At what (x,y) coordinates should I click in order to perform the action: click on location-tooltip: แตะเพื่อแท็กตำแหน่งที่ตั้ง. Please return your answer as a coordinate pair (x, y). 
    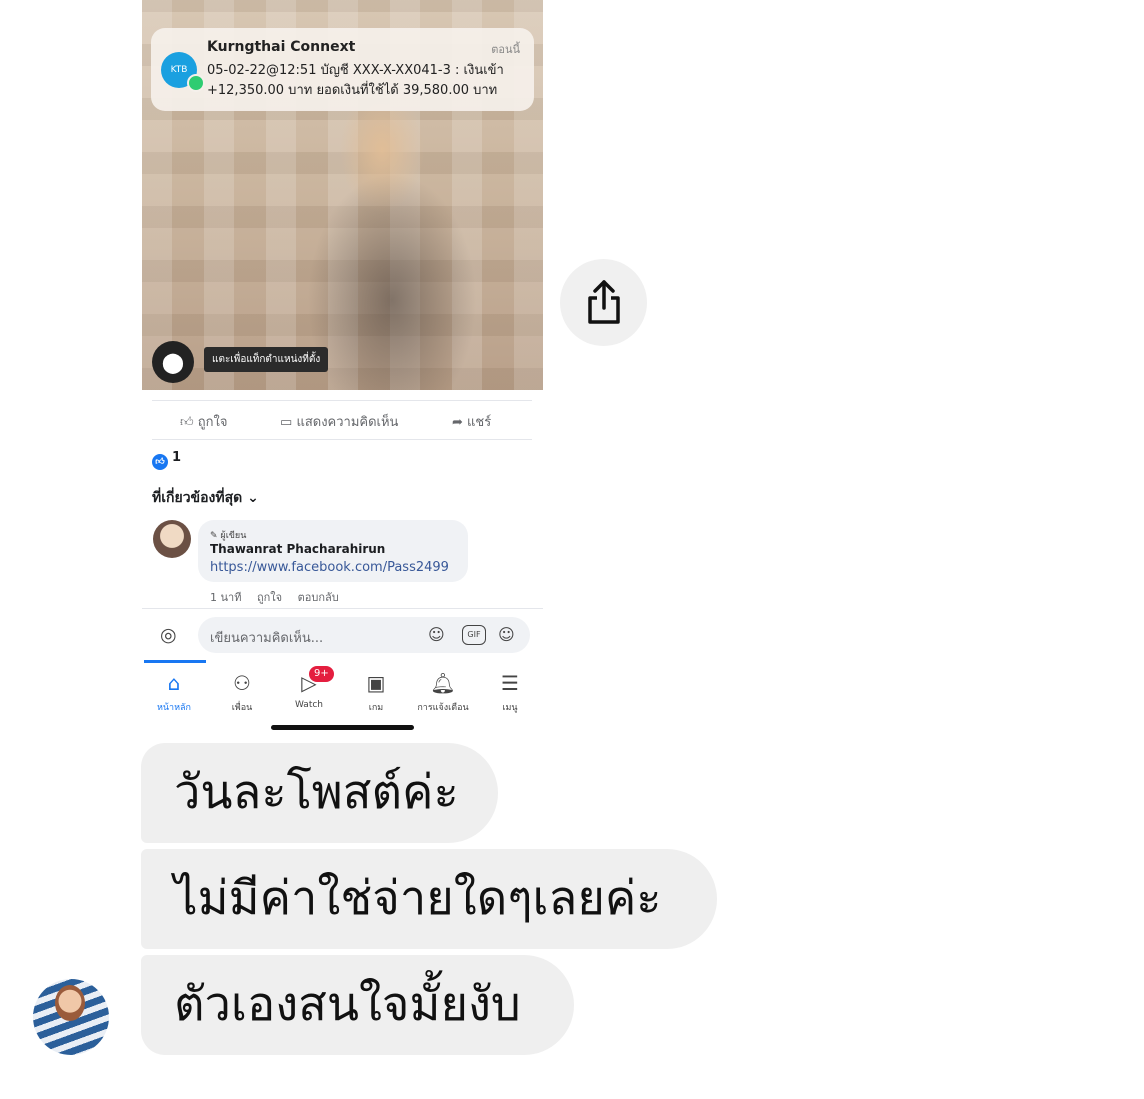
    Looking at the image, I should click on (266, 359).